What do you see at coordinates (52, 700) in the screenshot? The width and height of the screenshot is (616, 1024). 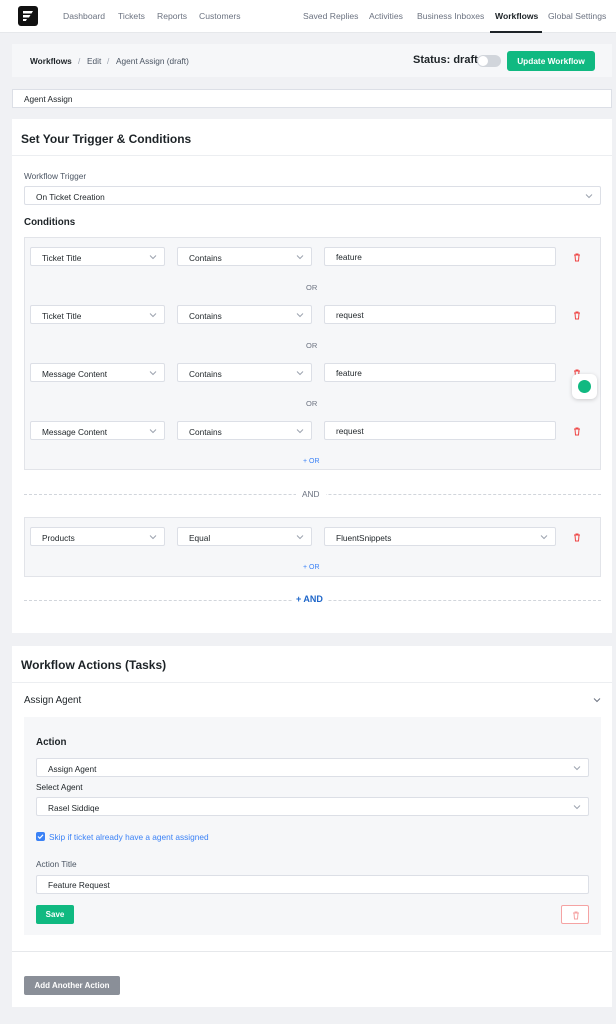 I see `action-header: Assign Agent` at bounding box center [52, 700].